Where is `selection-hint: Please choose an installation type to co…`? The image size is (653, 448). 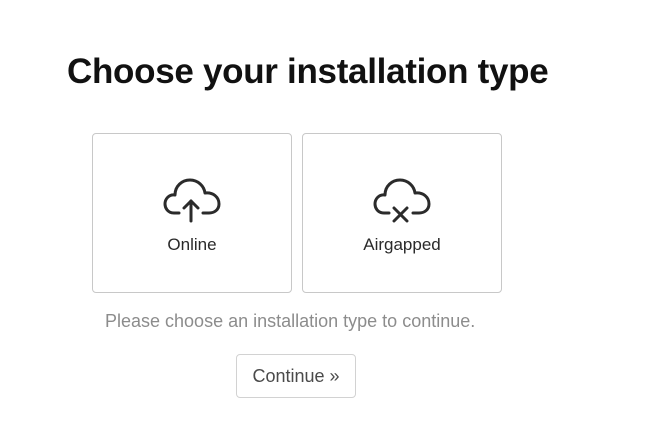
selection-hint: Please choose an installation type to co… is located at coordinates (290, 321).